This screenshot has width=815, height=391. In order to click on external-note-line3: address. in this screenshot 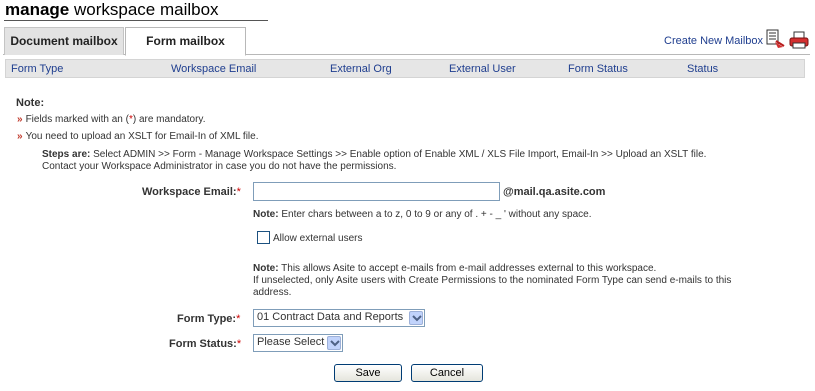, I will do `click(272, 292)`.